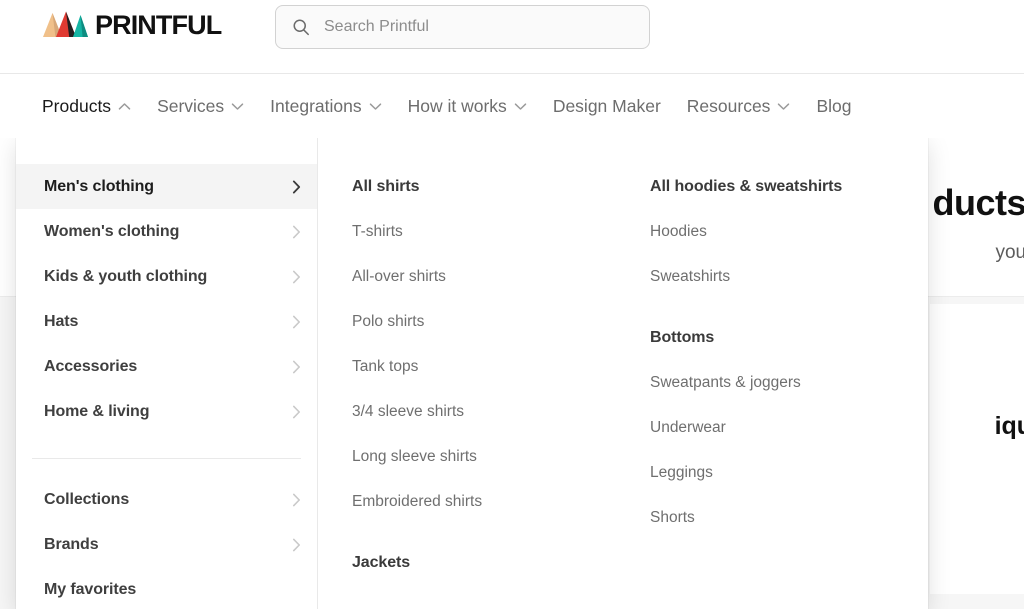 This screenshot has width=1024, height=609. I want to click on nav-item-products: Products, so click(86, 106).